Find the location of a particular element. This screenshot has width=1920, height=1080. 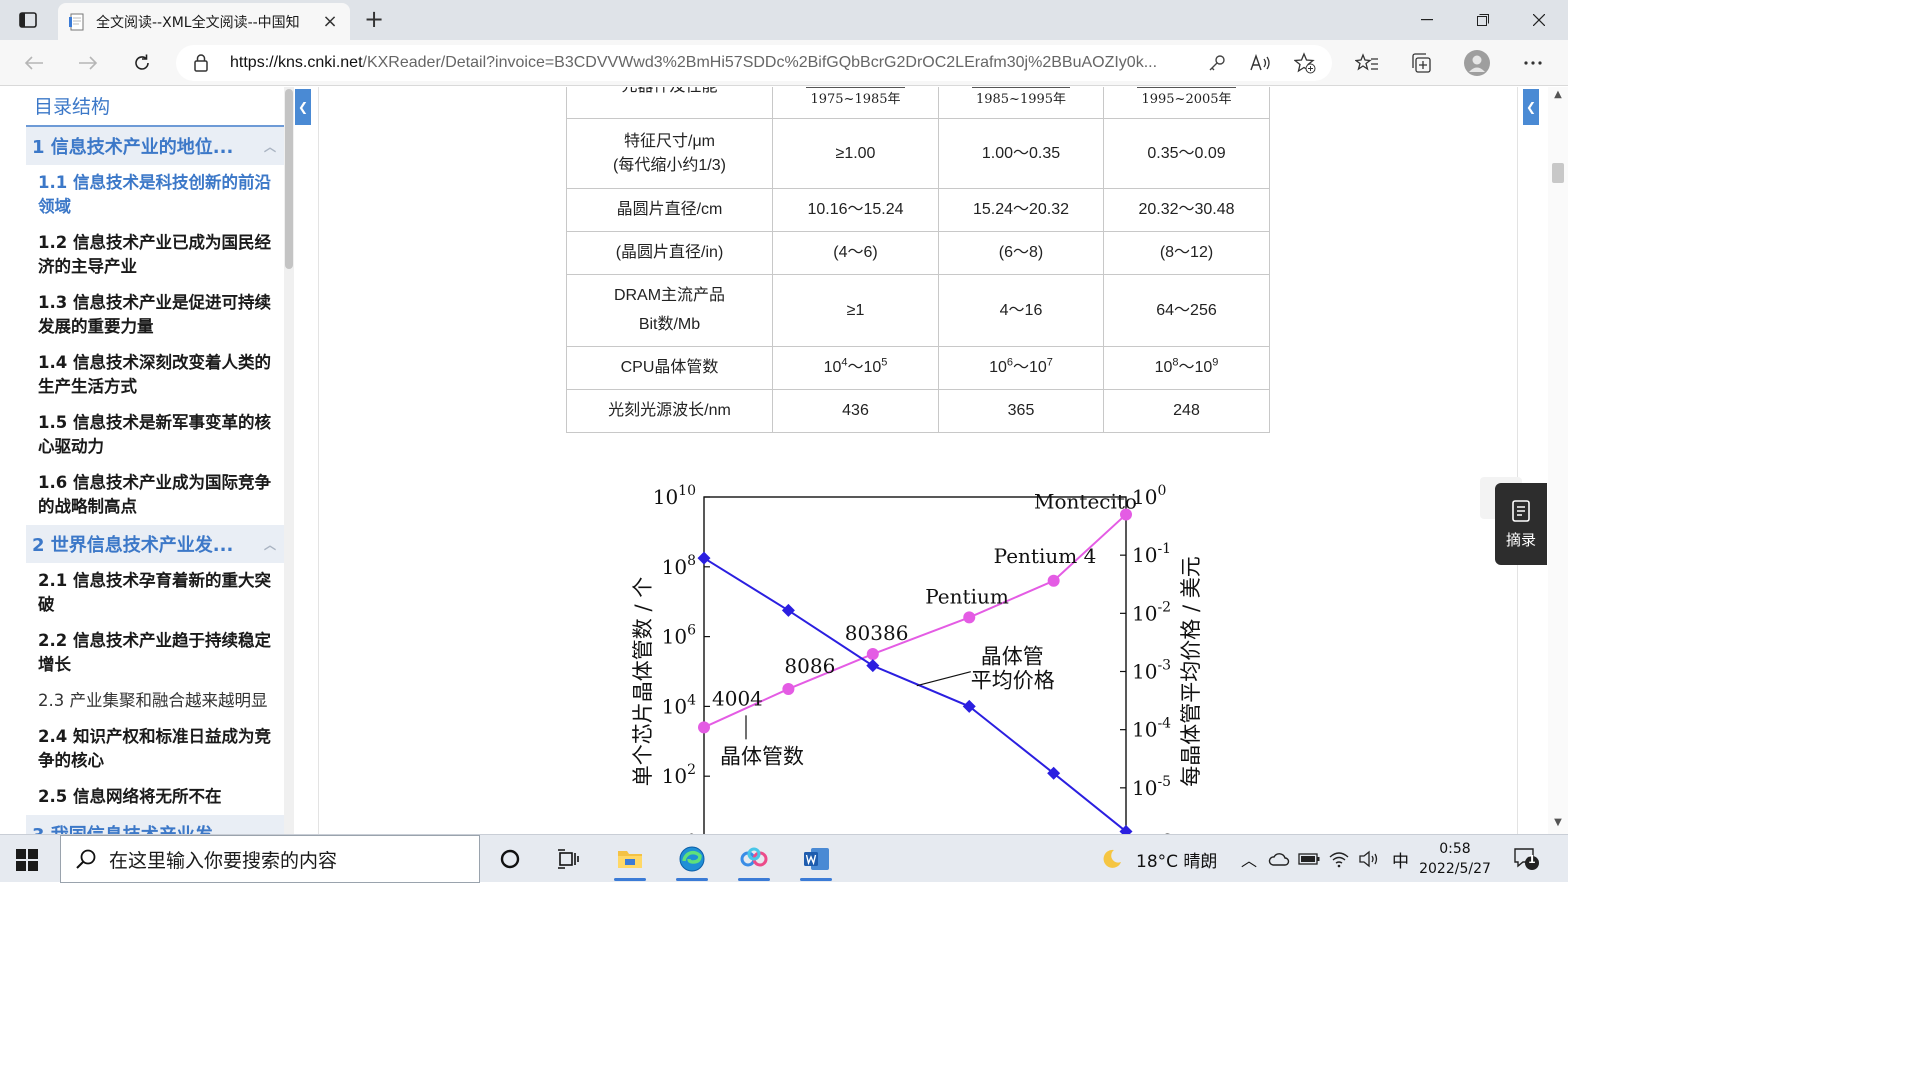

notification-badge: 1 is located at coordinates (1532, 859).